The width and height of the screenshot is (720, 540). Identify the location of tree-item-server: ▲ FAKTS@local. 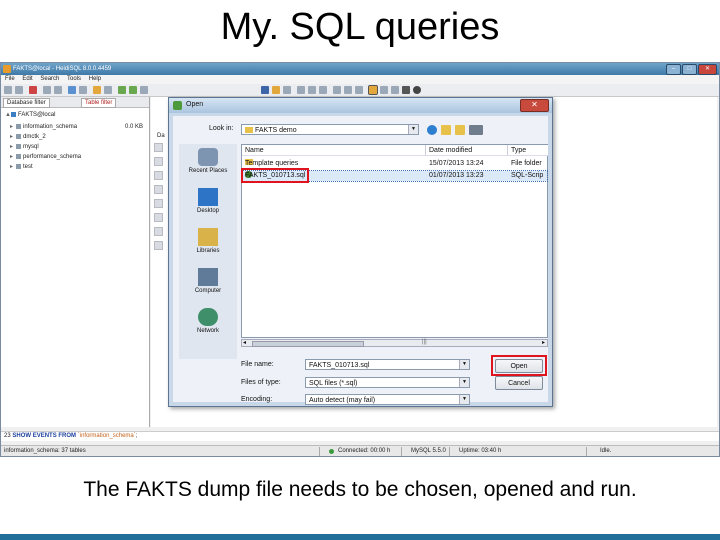
(30, 115).